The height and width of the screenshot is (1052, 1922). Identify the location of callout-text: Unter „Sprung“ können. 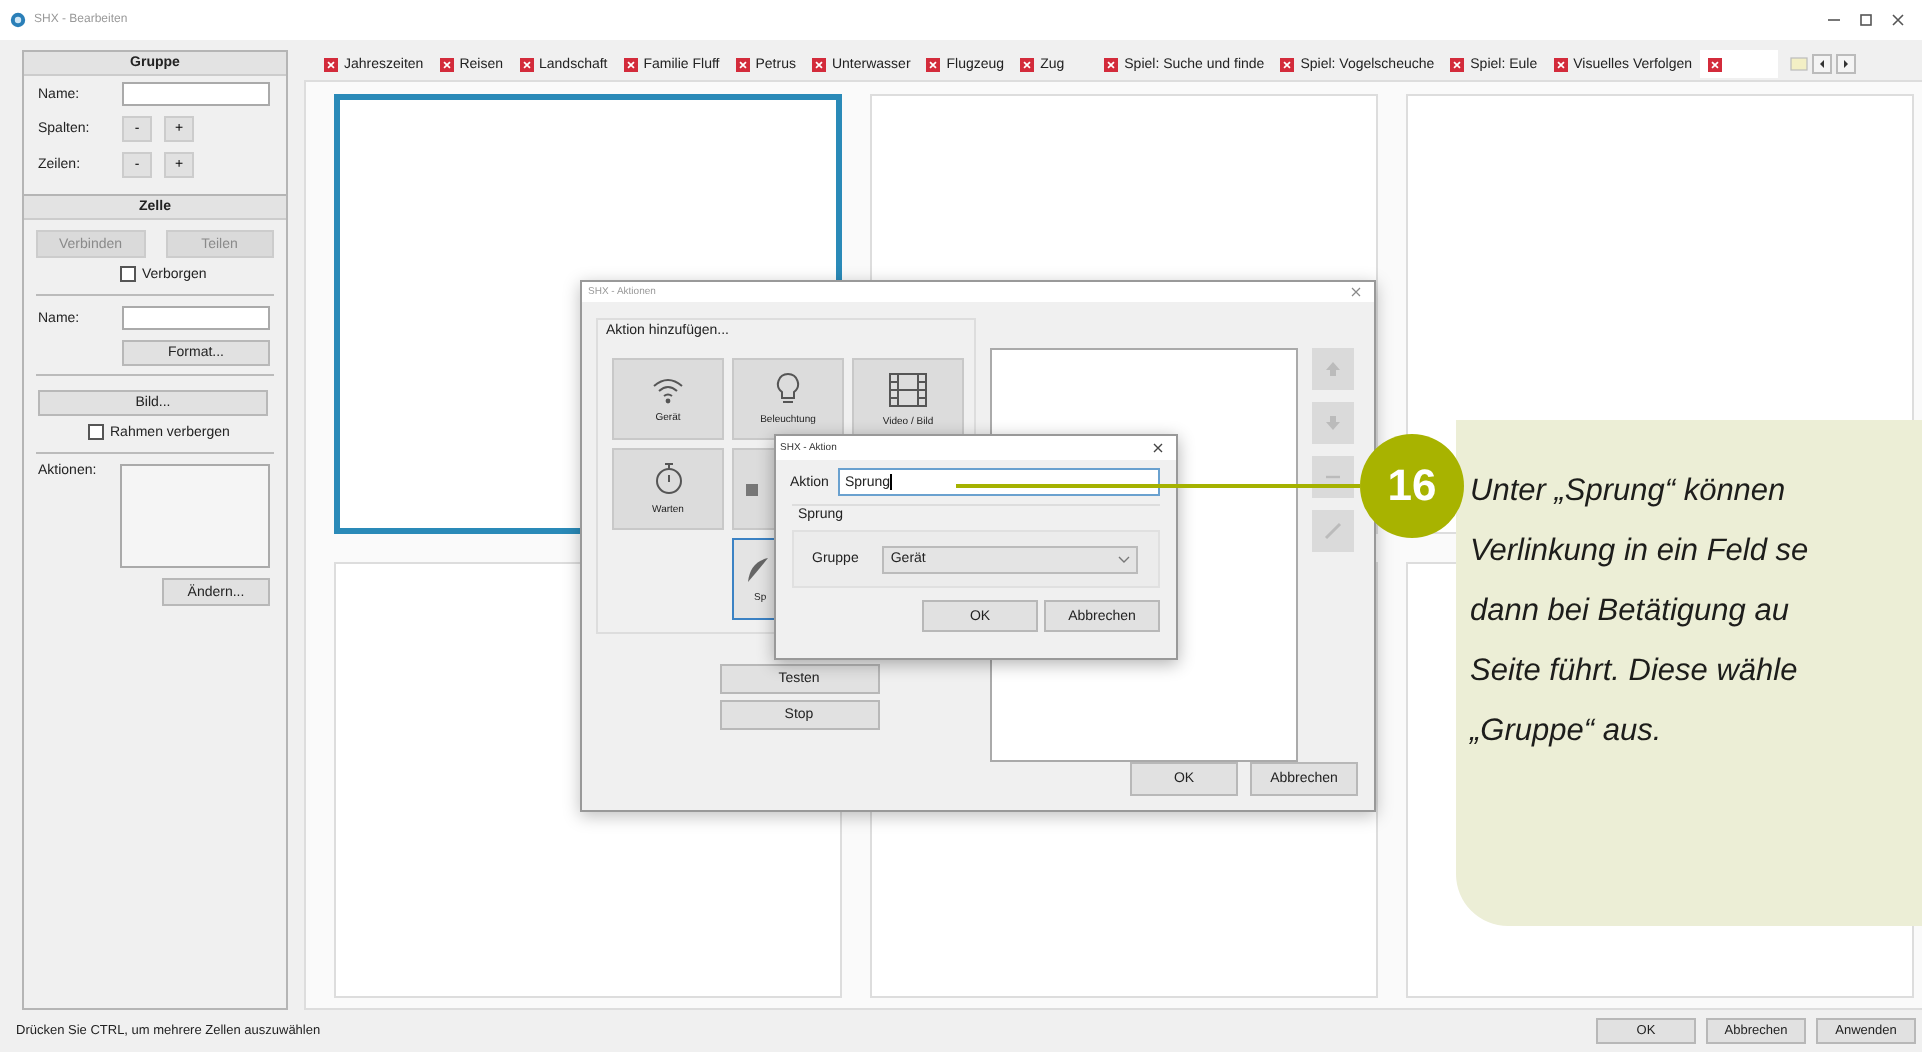
(1629, 492).